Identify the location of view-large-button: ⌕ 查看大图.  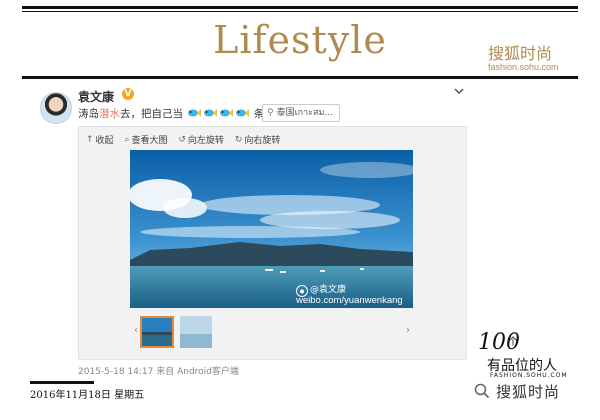
(146, 140).